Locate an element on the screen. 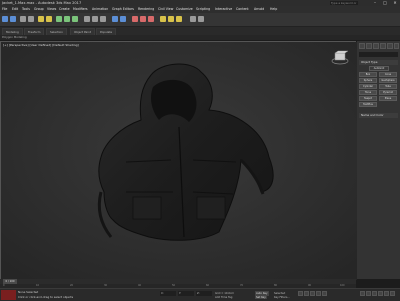  move-icon is located at coordinates (59, 19).